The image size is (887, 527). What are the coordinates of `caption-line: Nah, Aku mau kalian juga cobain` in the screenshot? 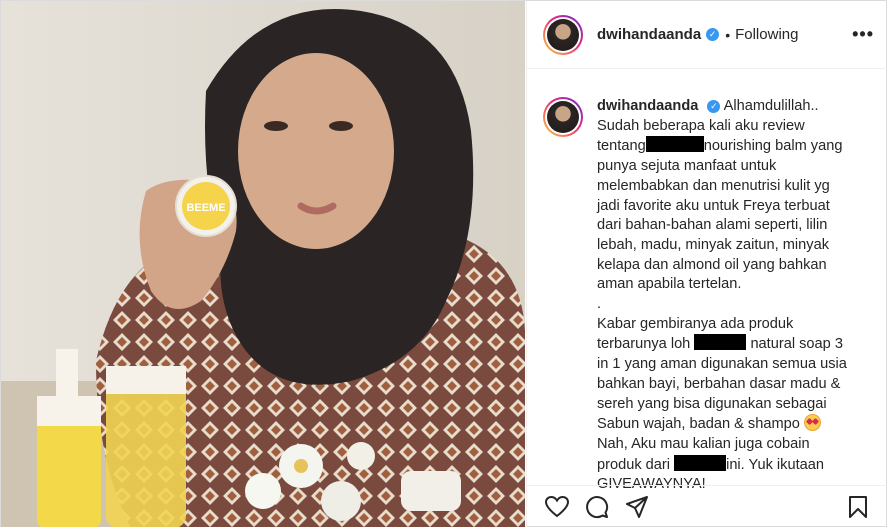 It's located at (703, 443).